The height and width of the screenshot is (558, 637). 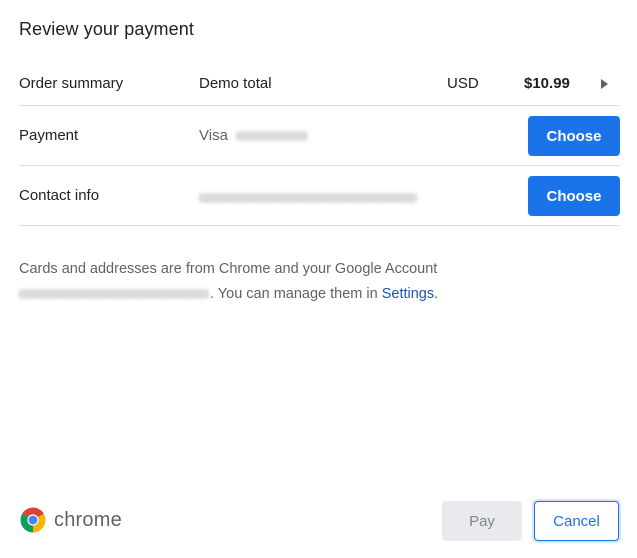 What do you see at coordinates (319, 84) in the screenshot?
I see `order-summary-row: Order summary Demo total USD $10.99` at bounding box center [319, 84].